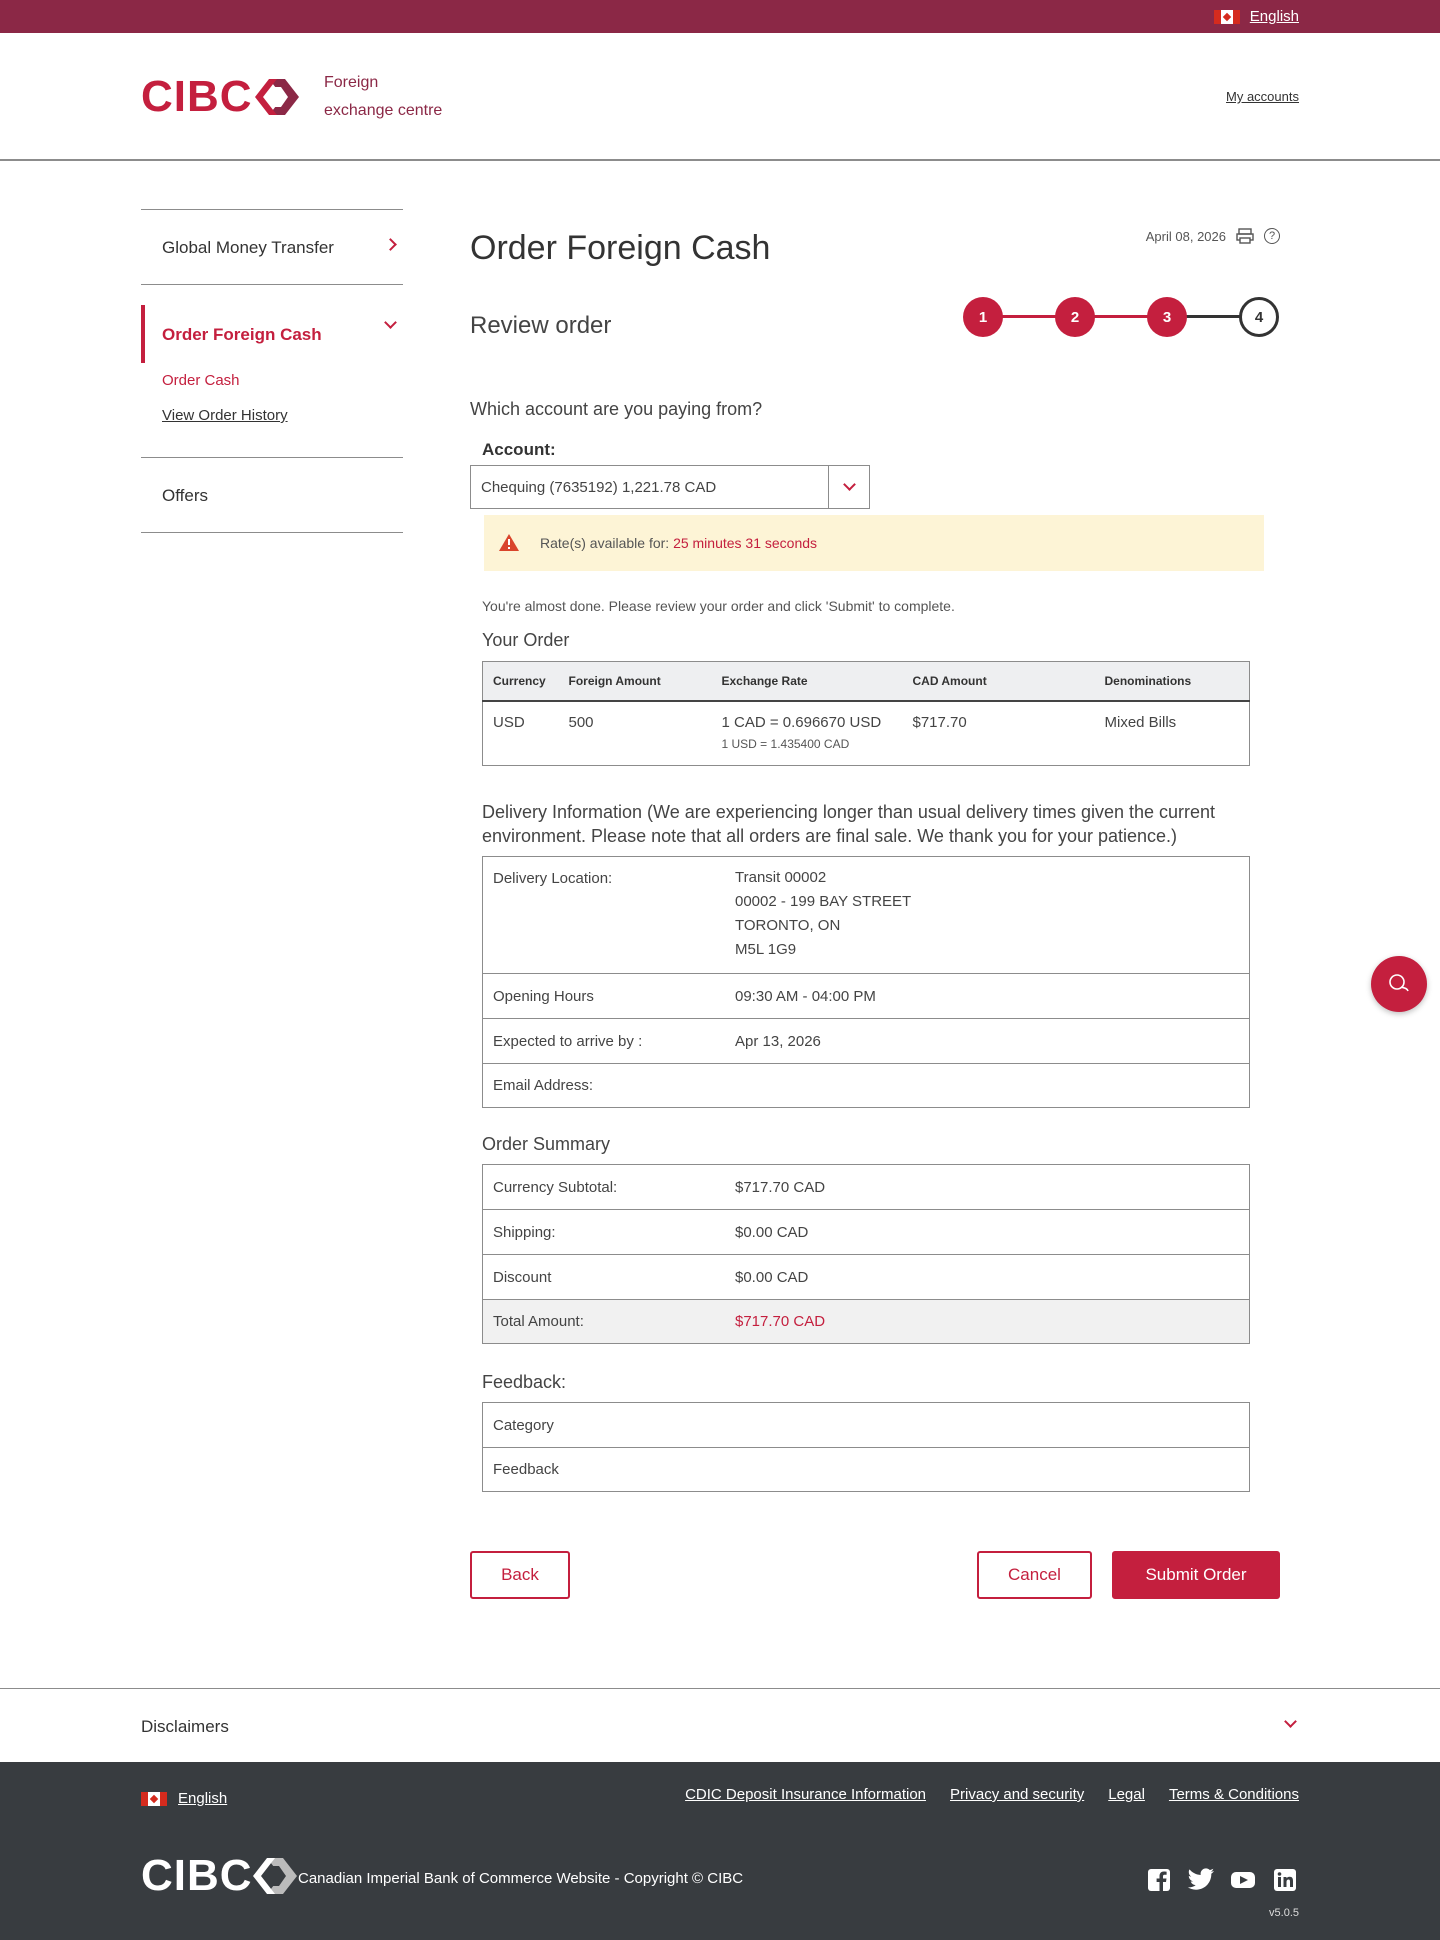 This screenshot has width=1440, height=1940. What do you see at coordinates (1245, 236) in the screenshot?
I see `print-icon` at bounding box center [1245, 236].